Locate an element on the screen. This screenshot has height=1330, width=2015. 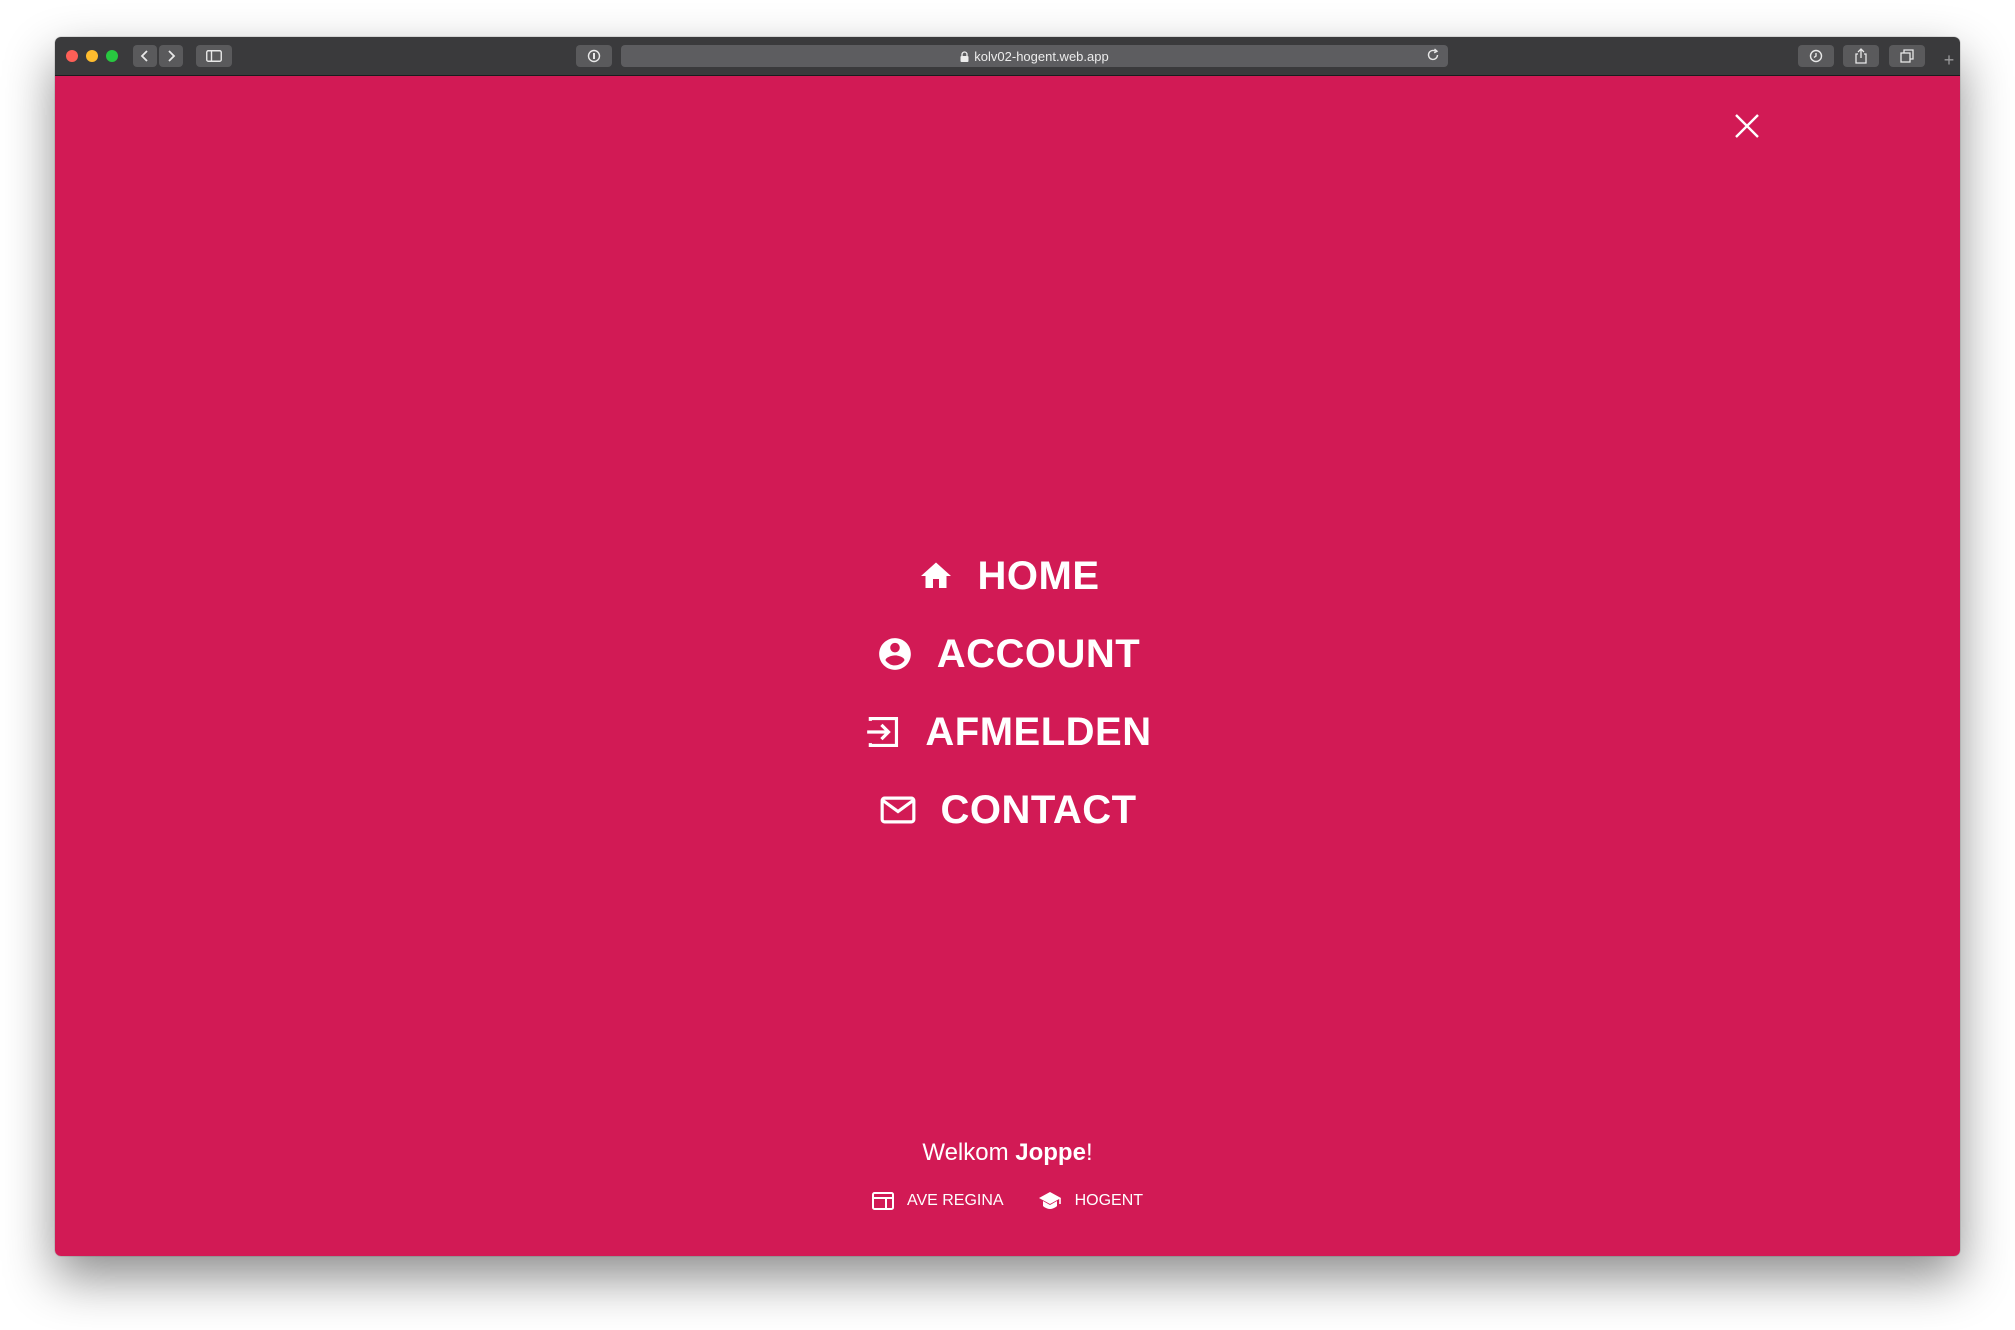
user-name: Joppe is located at coordinates (1050, 1152).